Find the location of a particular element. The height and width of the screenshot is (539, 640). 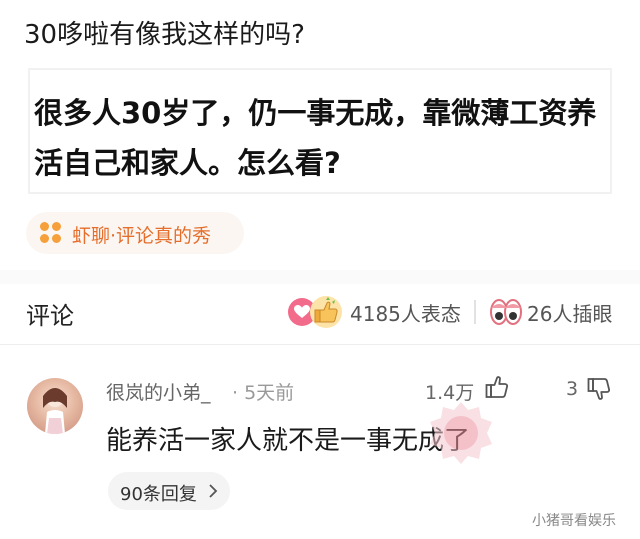

thumbs-down-outline-icon is located at coordinates (599, 389).